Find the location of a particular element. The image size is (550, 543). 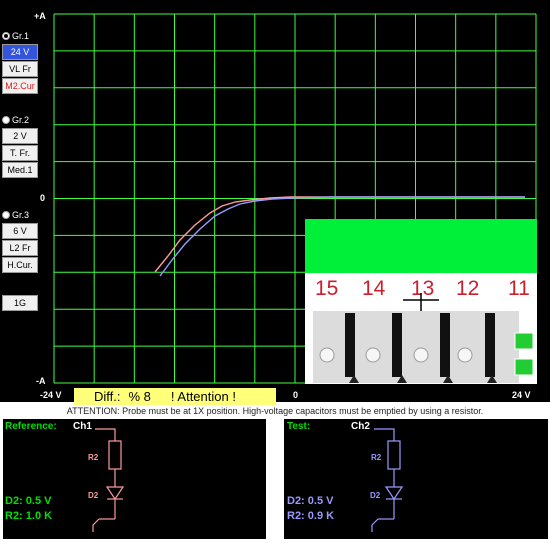

group-3-voltage-button: 6 V is located at coordinates (20, 231).